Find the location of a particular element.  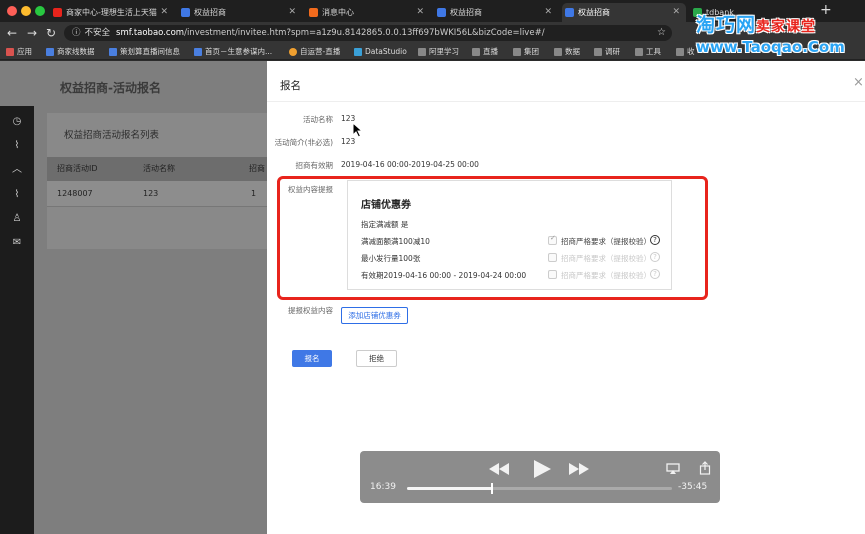

user-icon: ♙ is located at coordinates (17, 219).